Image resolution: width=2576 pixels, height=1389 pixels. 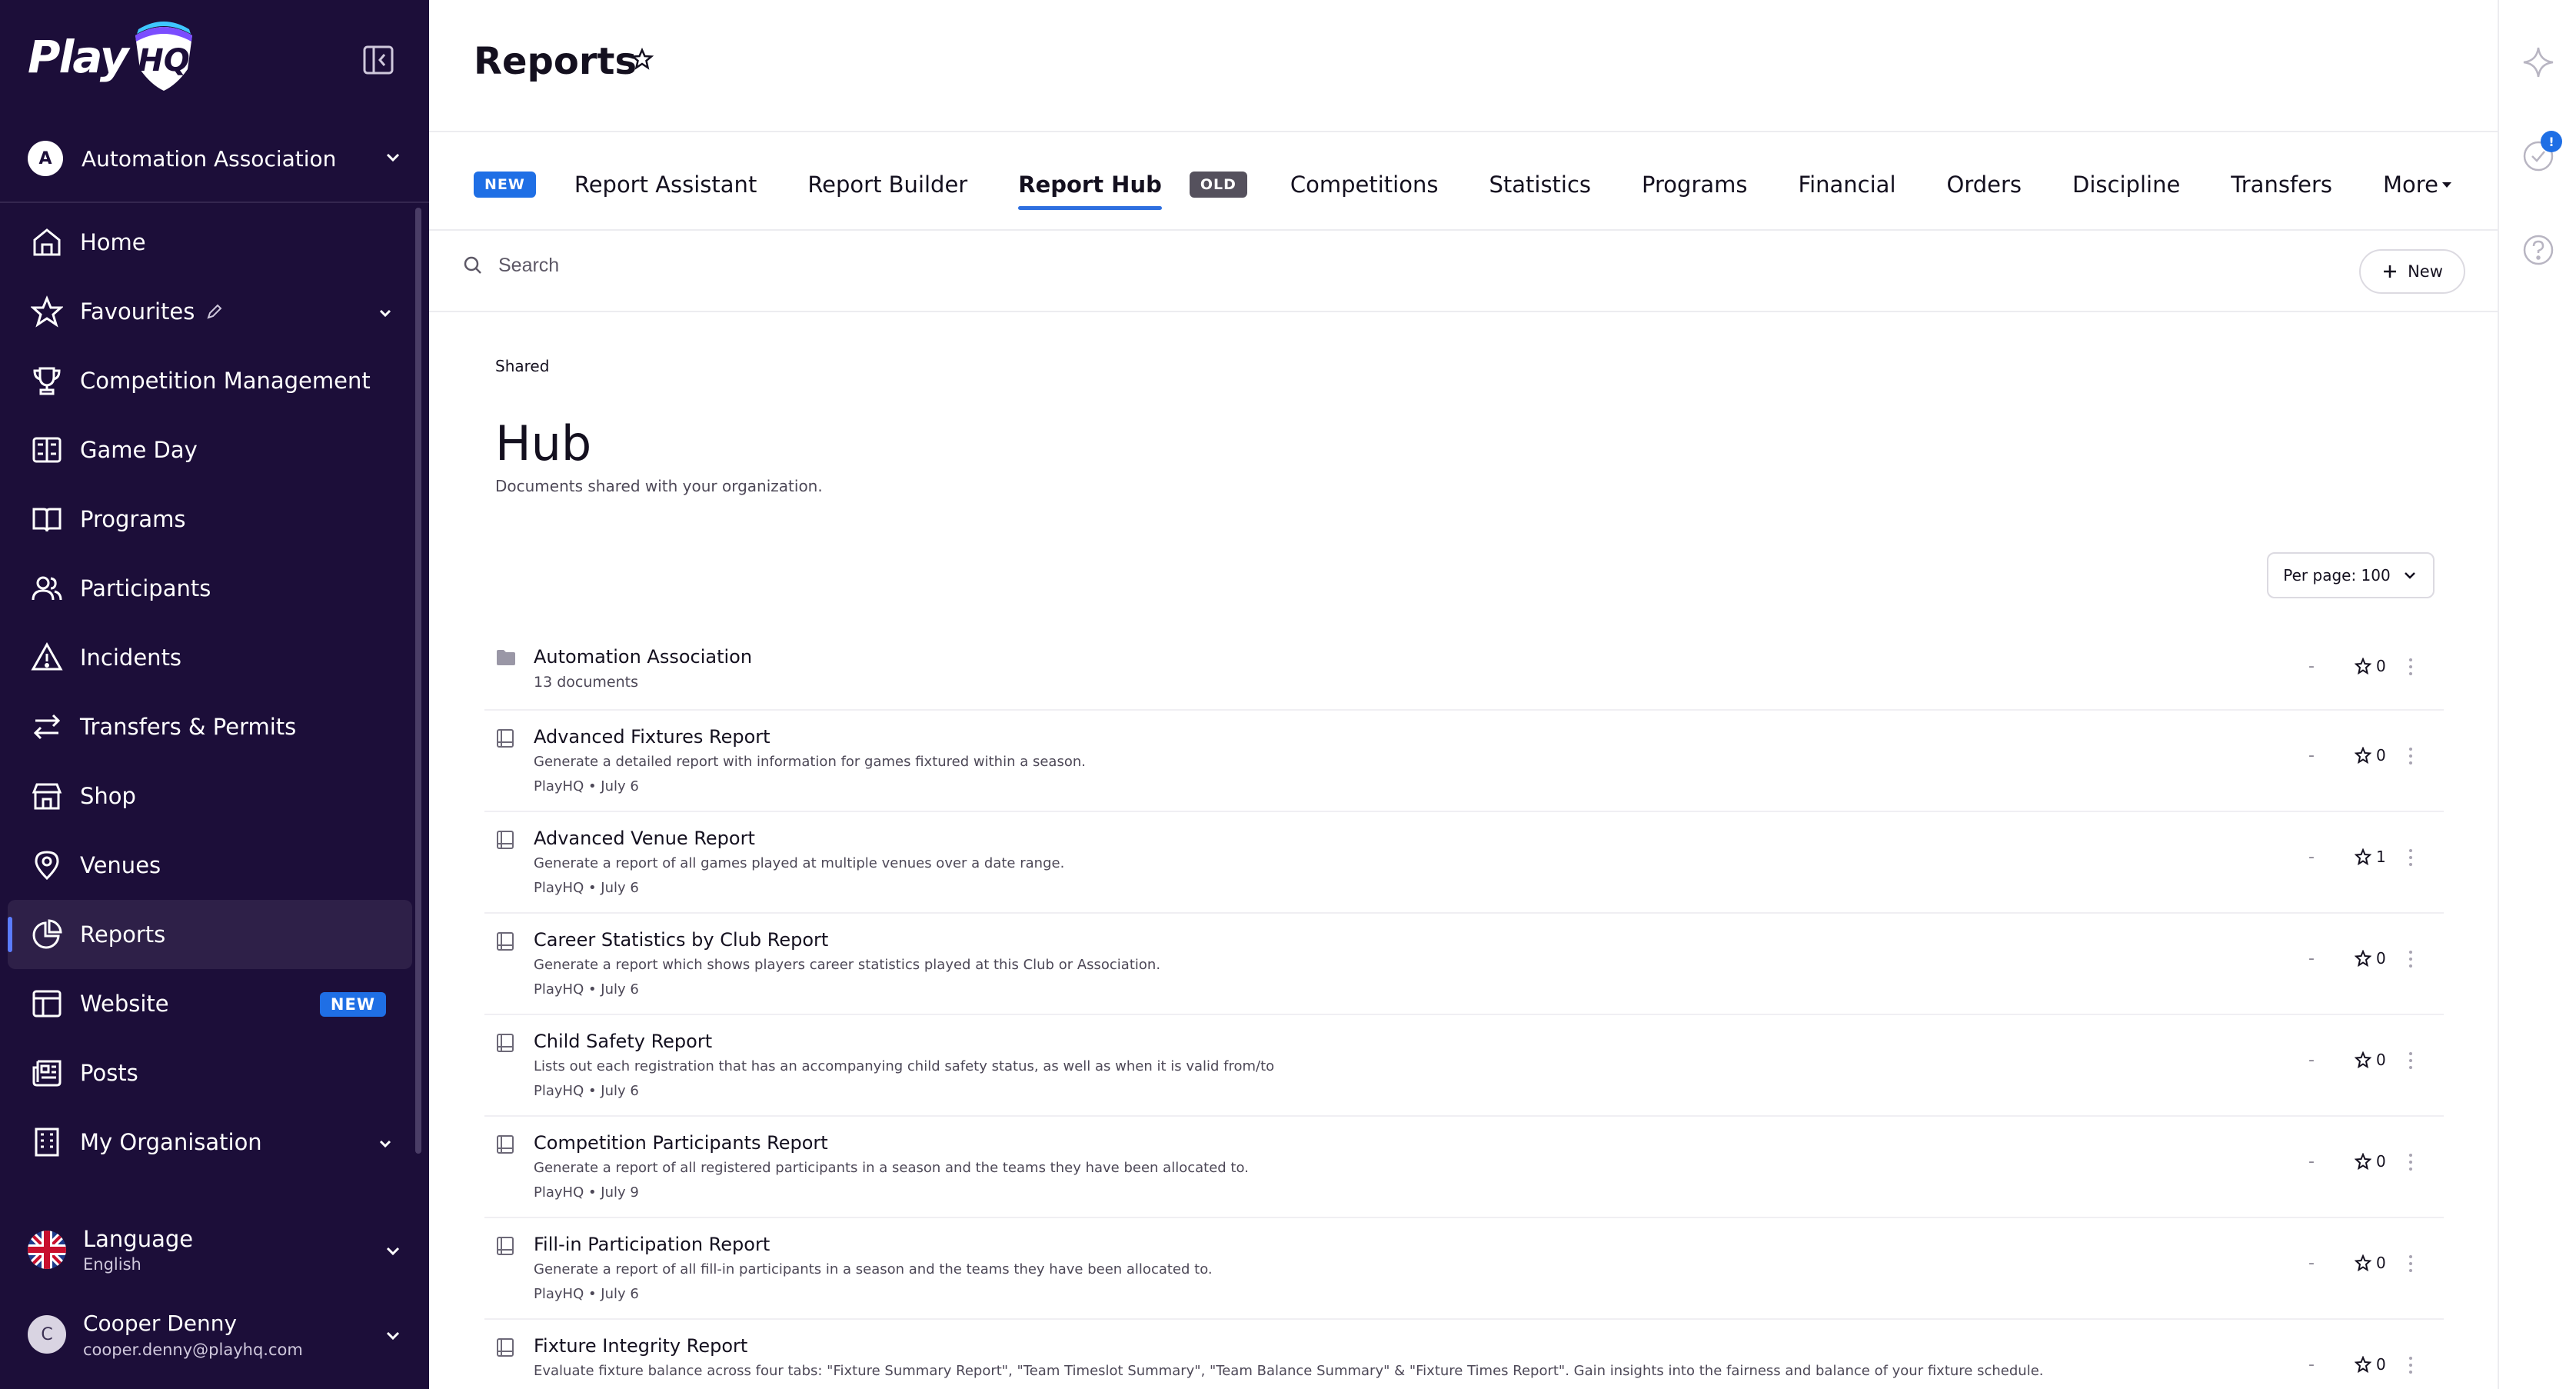 I want to click on user-menu: C Cooper Denny cooper.denny@playhq.com, so click(x=216, y=1334).